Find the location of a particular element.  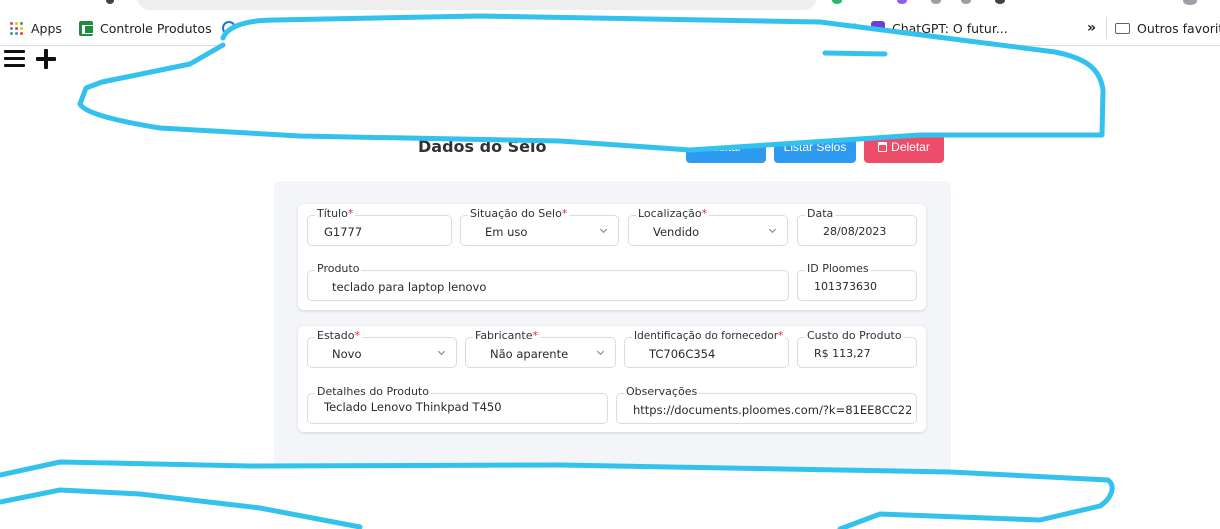

title-field: Título* G1777 is located at coordinates (379, 226).